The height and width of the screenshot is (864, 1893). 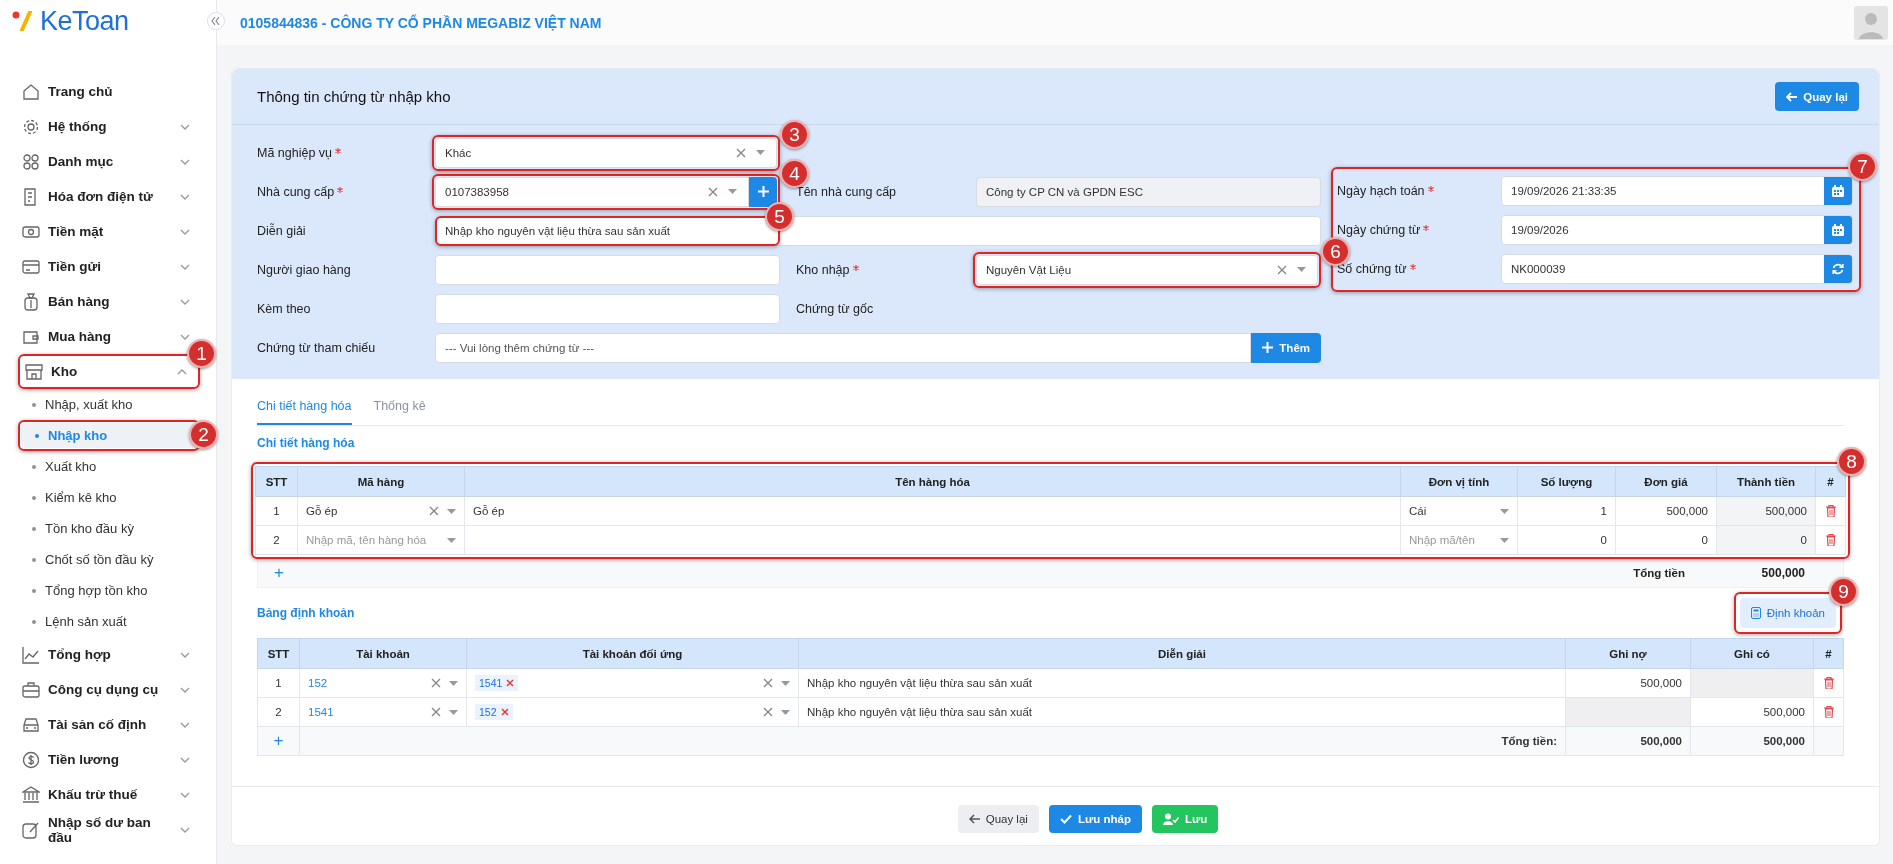 What do you see at coordinates (109, 466) in the screenshot?
I see `sidebar-subitem: Xuất kho` at bounding box center [109, 466].